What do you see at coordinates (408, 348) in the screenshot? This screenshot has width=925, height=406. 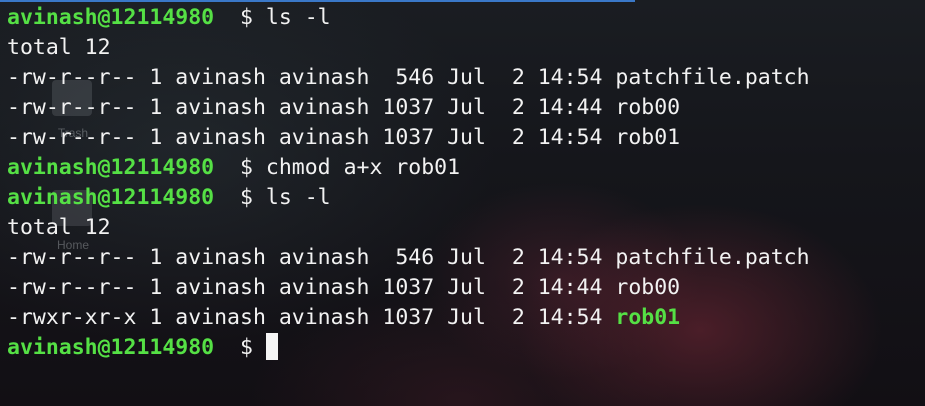 I see `active-prompt-line: avinash@12114980 $` at bounding box center [408, 348].